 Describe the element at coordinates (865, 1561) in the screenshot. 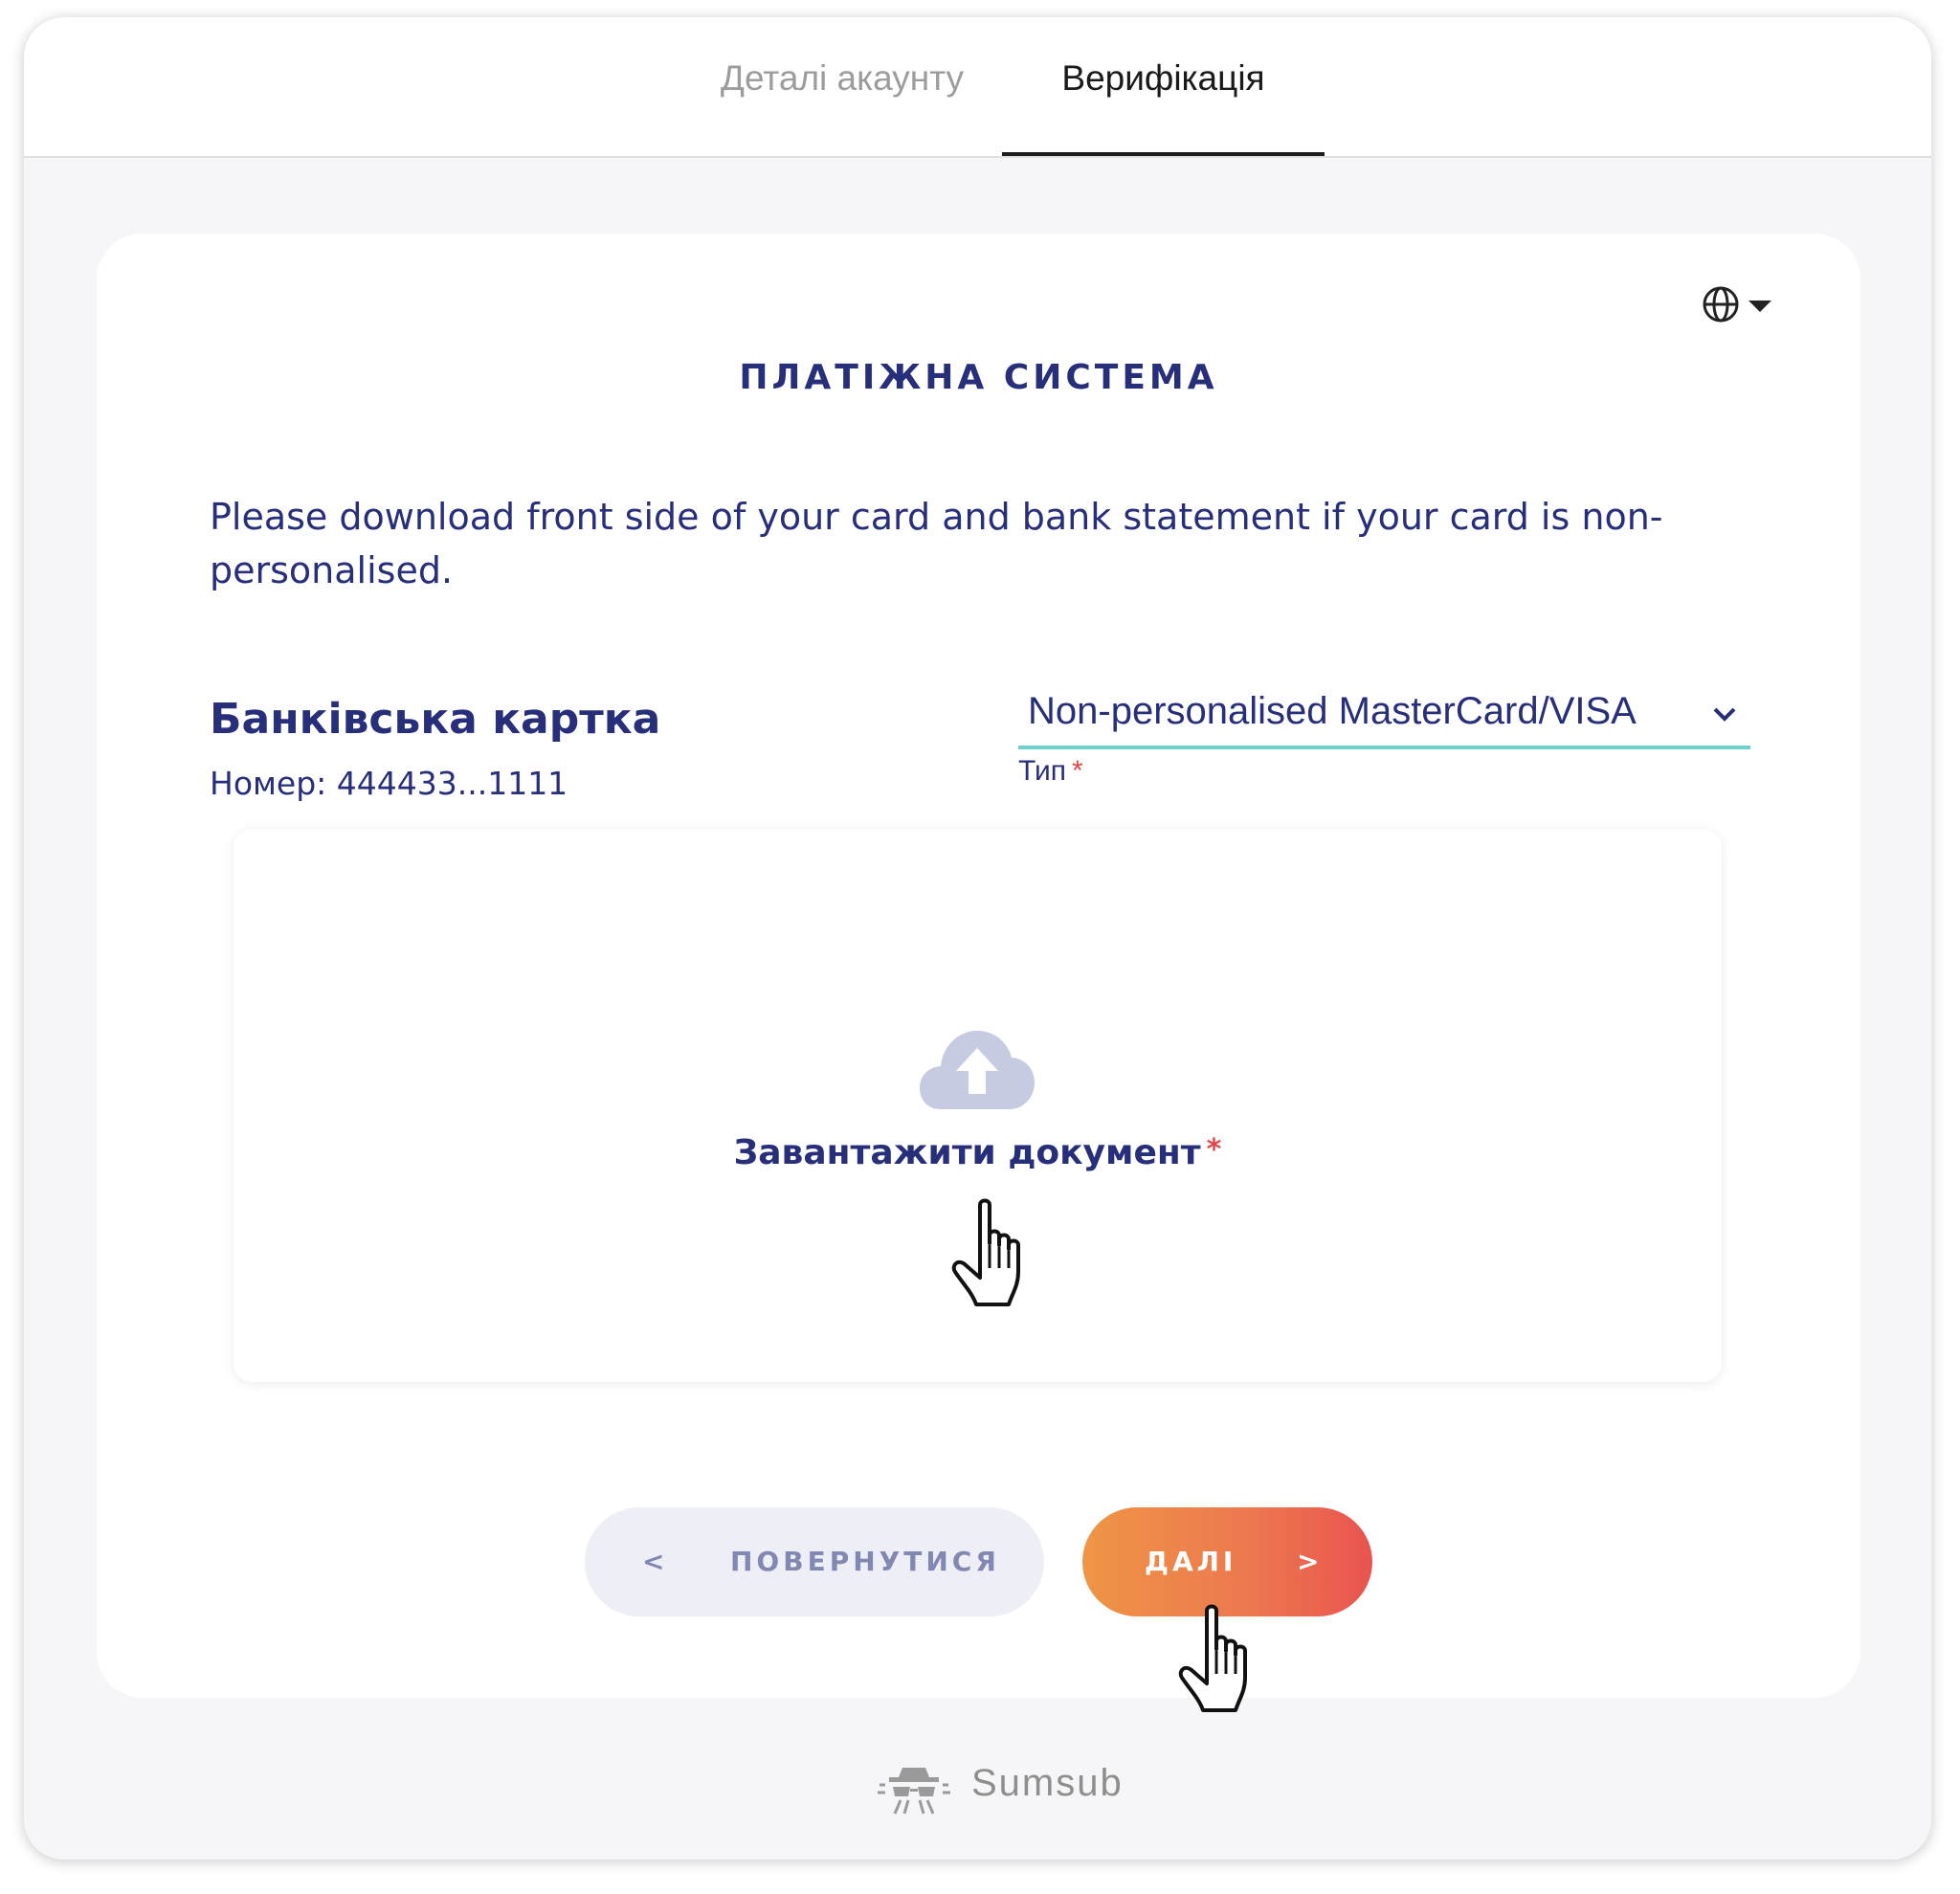

I see `back-button-label: ПОВЕРНУТИСЯ` at that location.